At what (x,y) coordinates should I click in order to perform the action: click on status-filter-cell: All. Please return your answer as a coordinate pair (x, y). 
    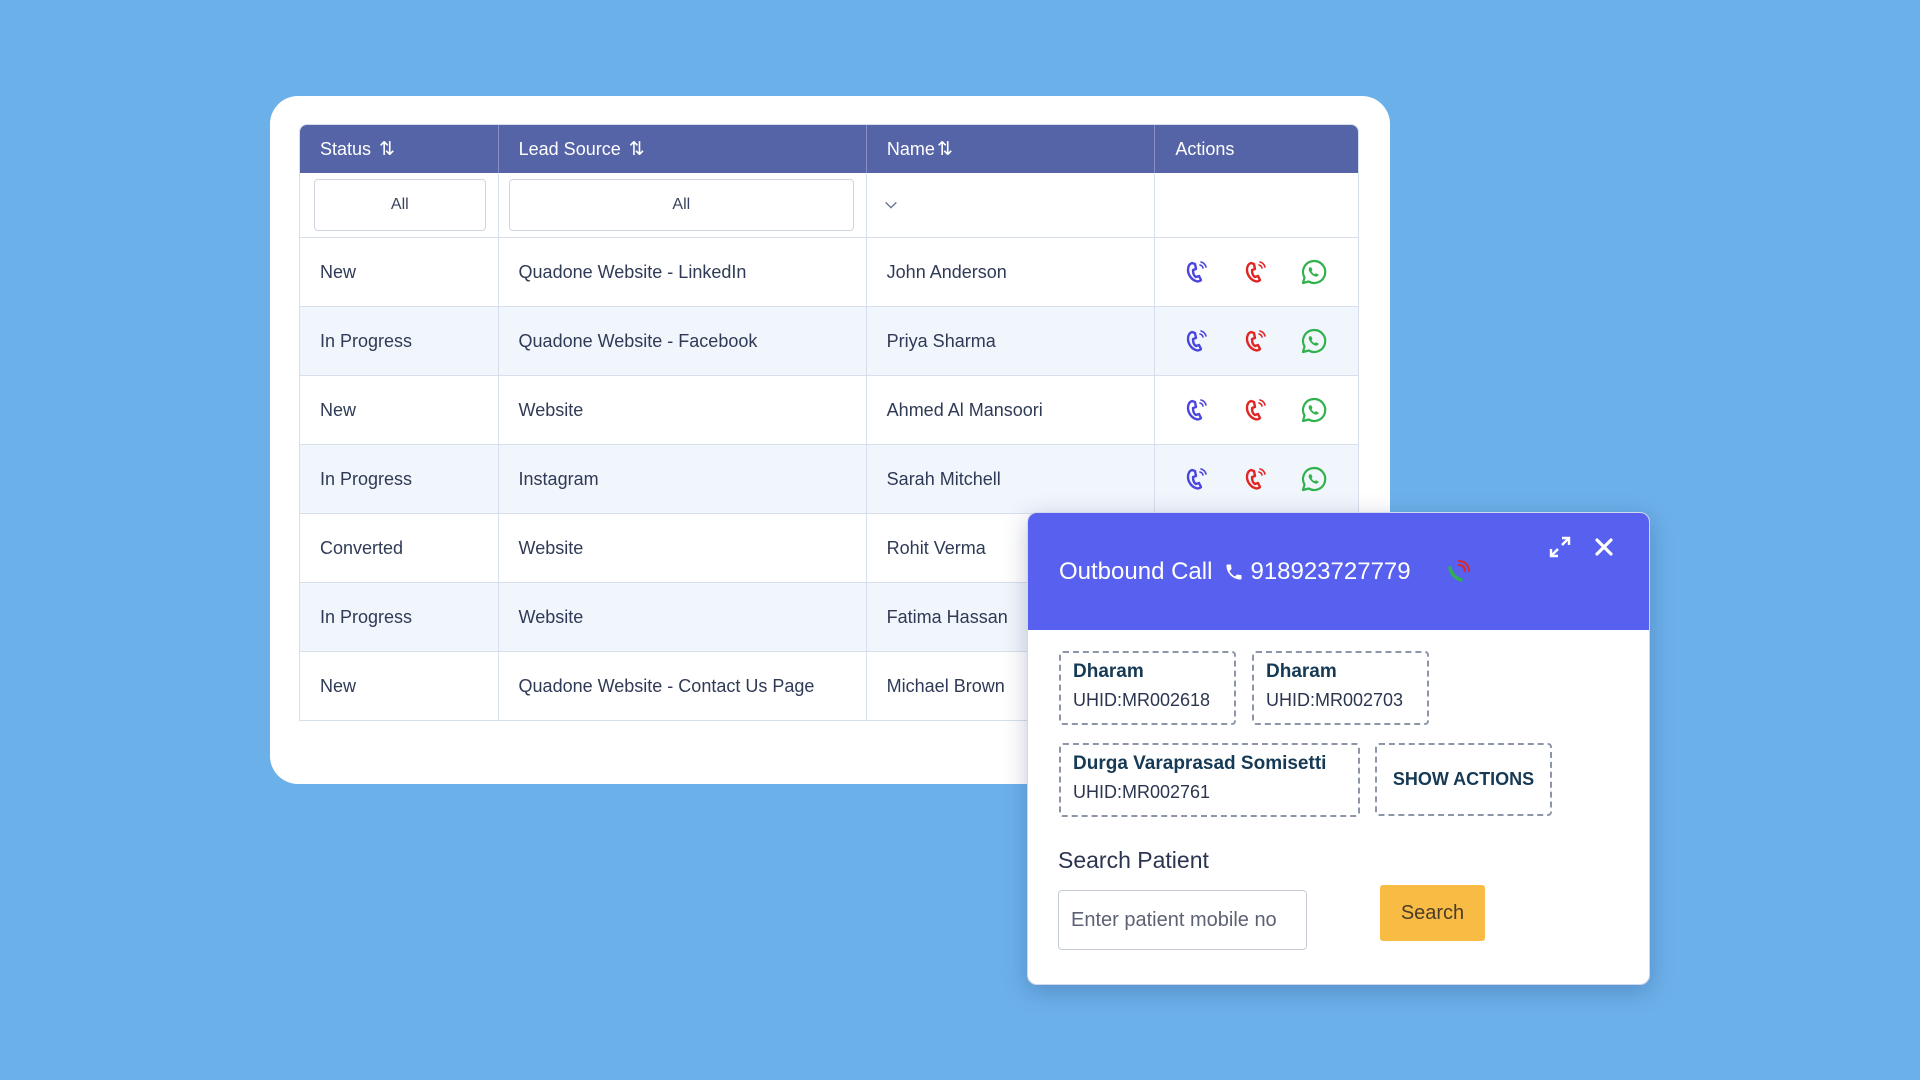
    Looking at the image, I should click on (399, 205).